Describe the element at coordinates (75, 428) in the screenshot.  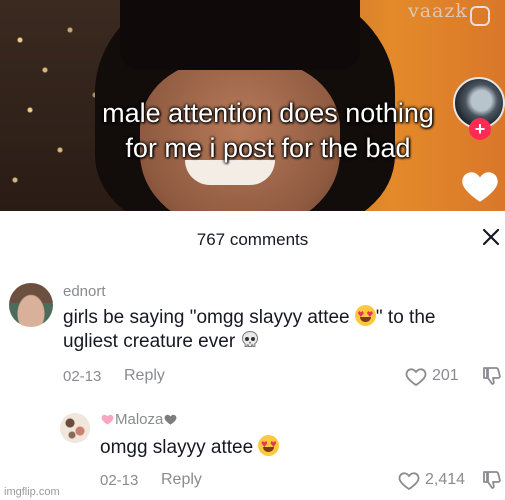
I see `reply-commenter-avatar` at that location.